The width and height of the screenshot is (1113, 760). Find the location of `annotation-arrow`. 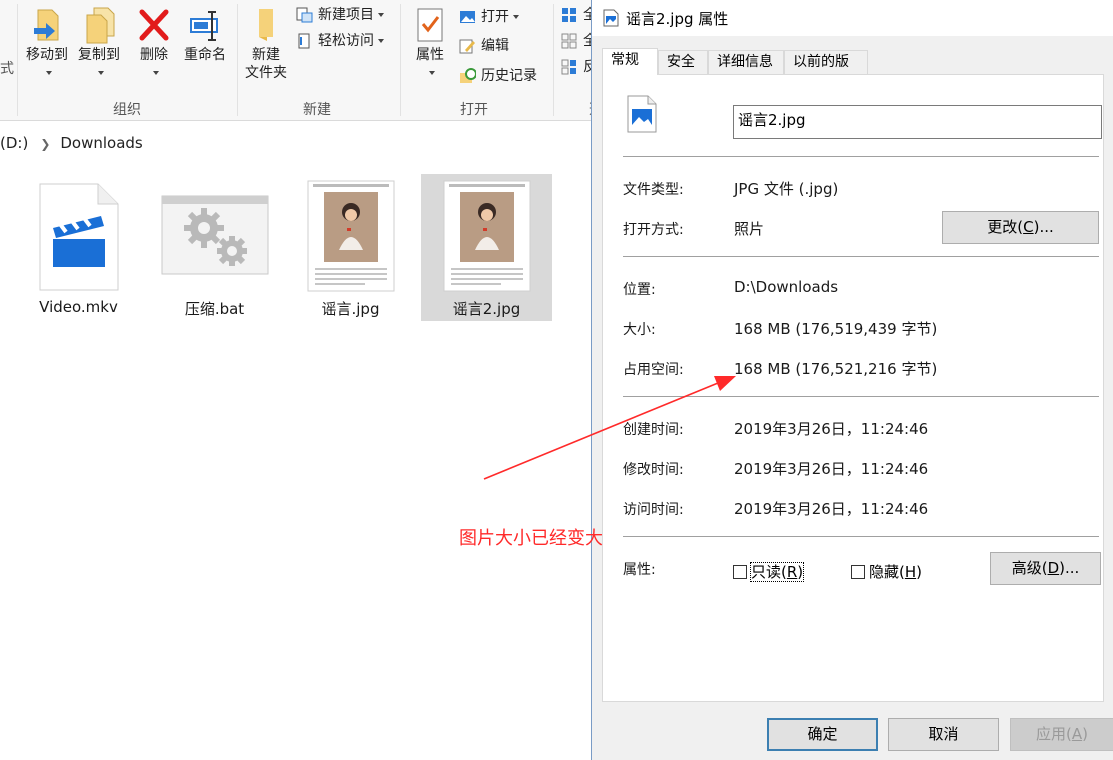

annotation-arrow is located at coordinates (609, 428).